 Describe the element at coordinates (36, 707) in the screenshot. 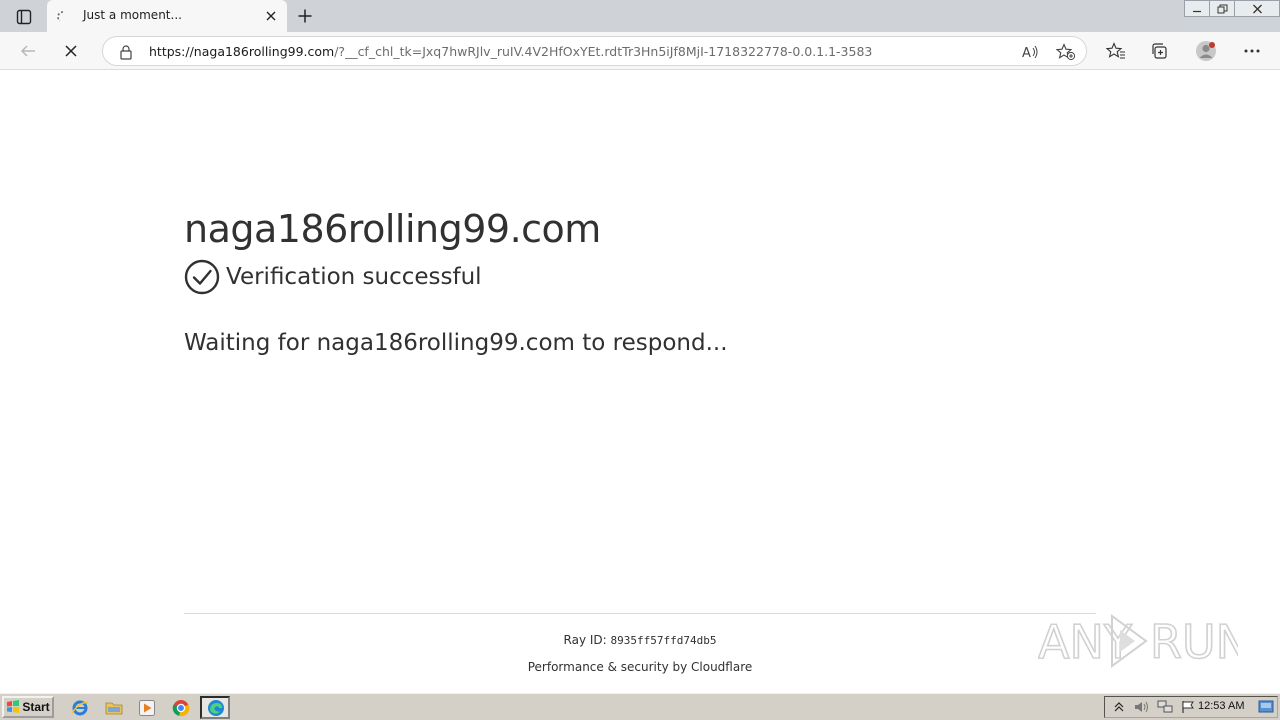

I see `start-label: Start` at that location.